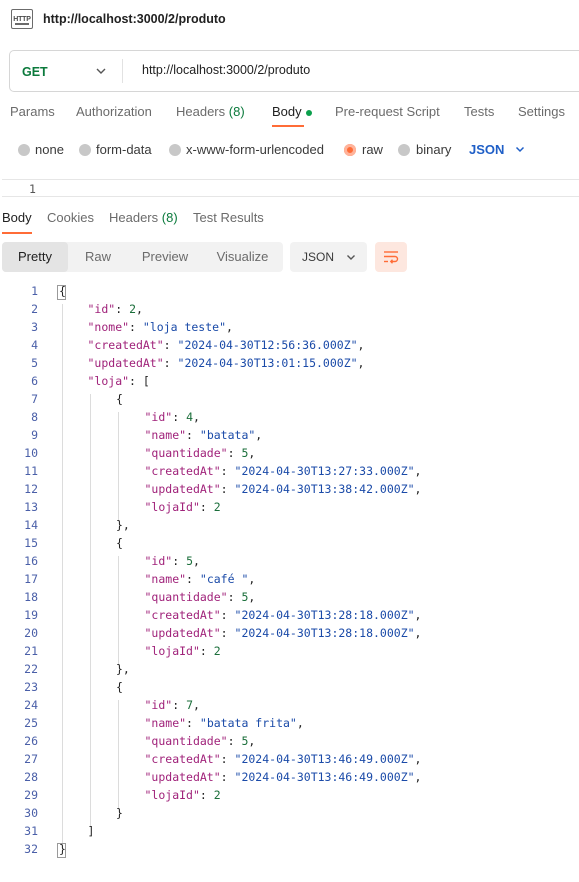 The width and height of the screenshot is (579, 882). What do you see at coordinates (328, 257) in the screenshot?
I see `response-format-select: JSON` at bounding box center [328, 257].